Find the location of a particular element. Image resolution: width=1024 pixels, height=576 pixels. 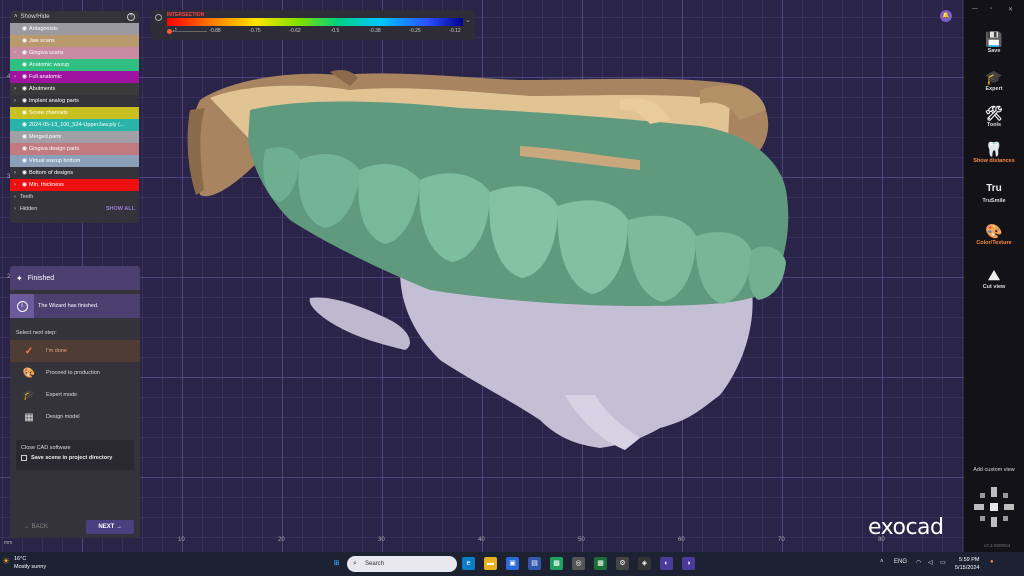

notification-bell-icon: ● is located at coordinates (992, 562).